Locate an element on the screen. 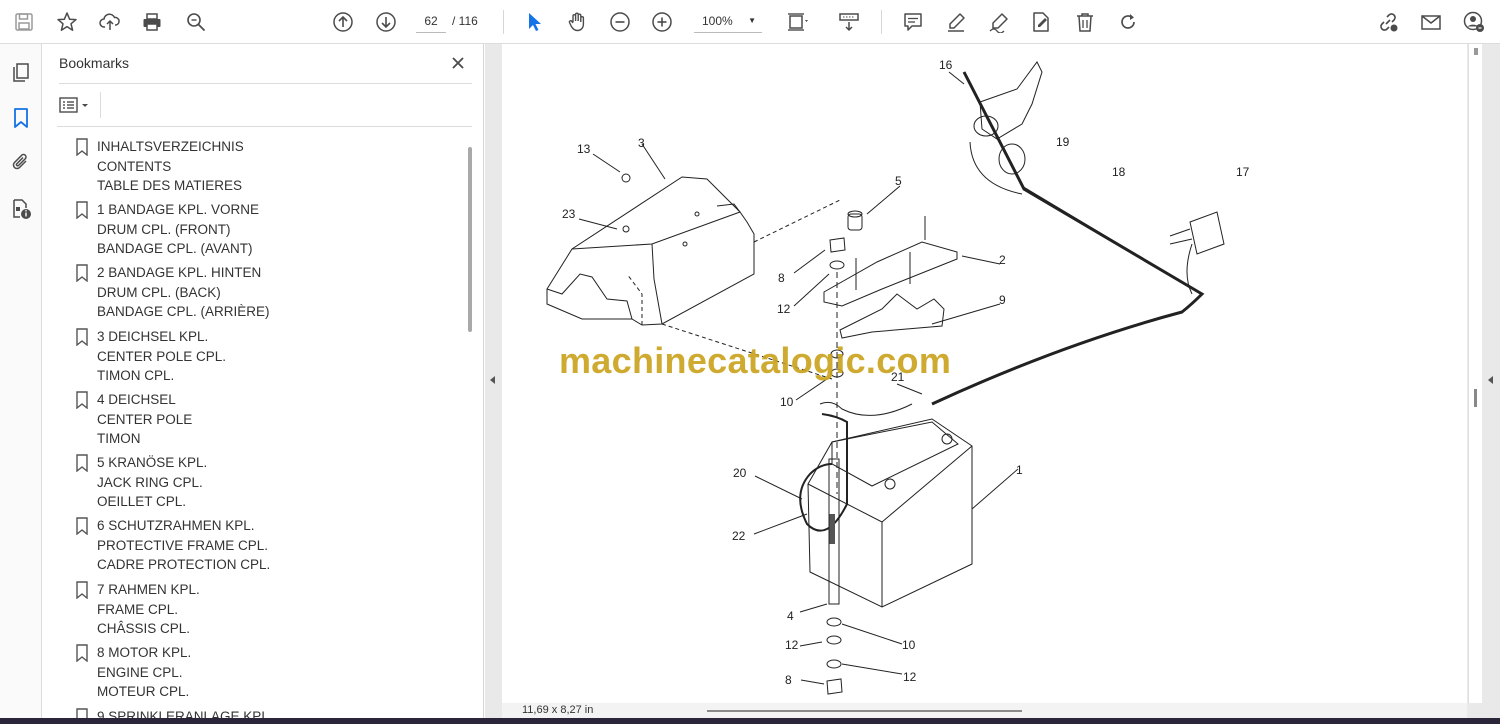 This screenshot has width=1500, height=724. draw-icon is located at coordinates (999, 22).